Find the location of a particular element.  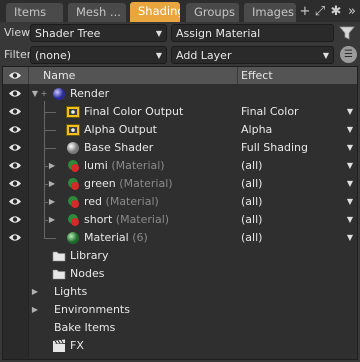

tree-row-lights: ▶ Lights is located at coordinates (180, 292).